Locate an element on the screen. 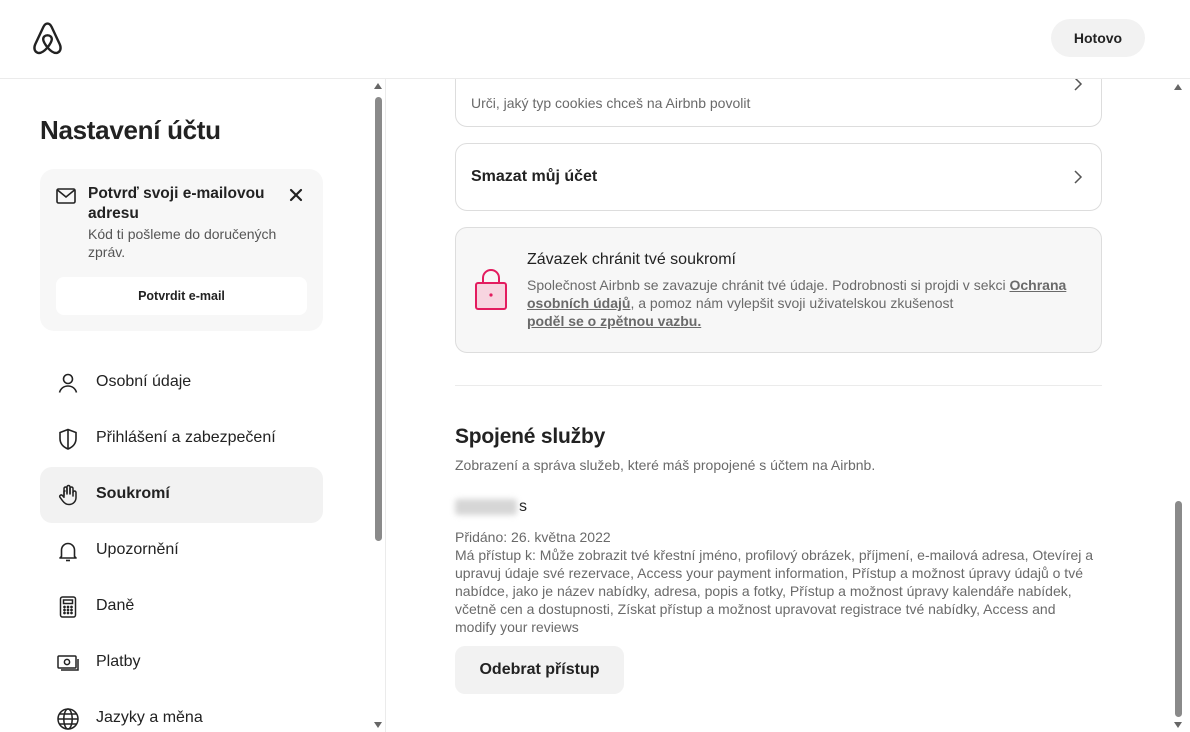 The image size is (1190, 732). service-name: s is located at coordinates (491, 507).